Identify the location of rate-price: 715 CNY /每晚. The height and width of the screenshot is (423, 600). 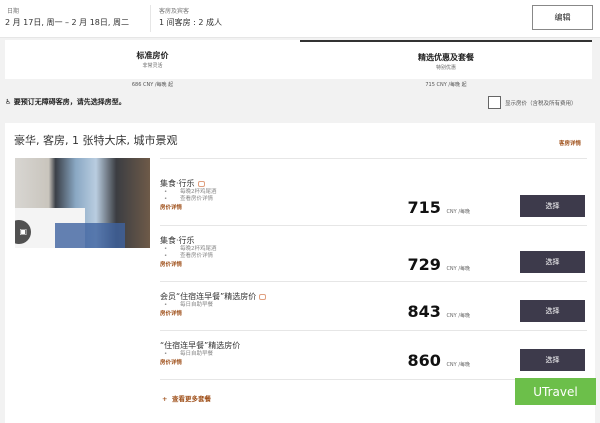
(410, 207).